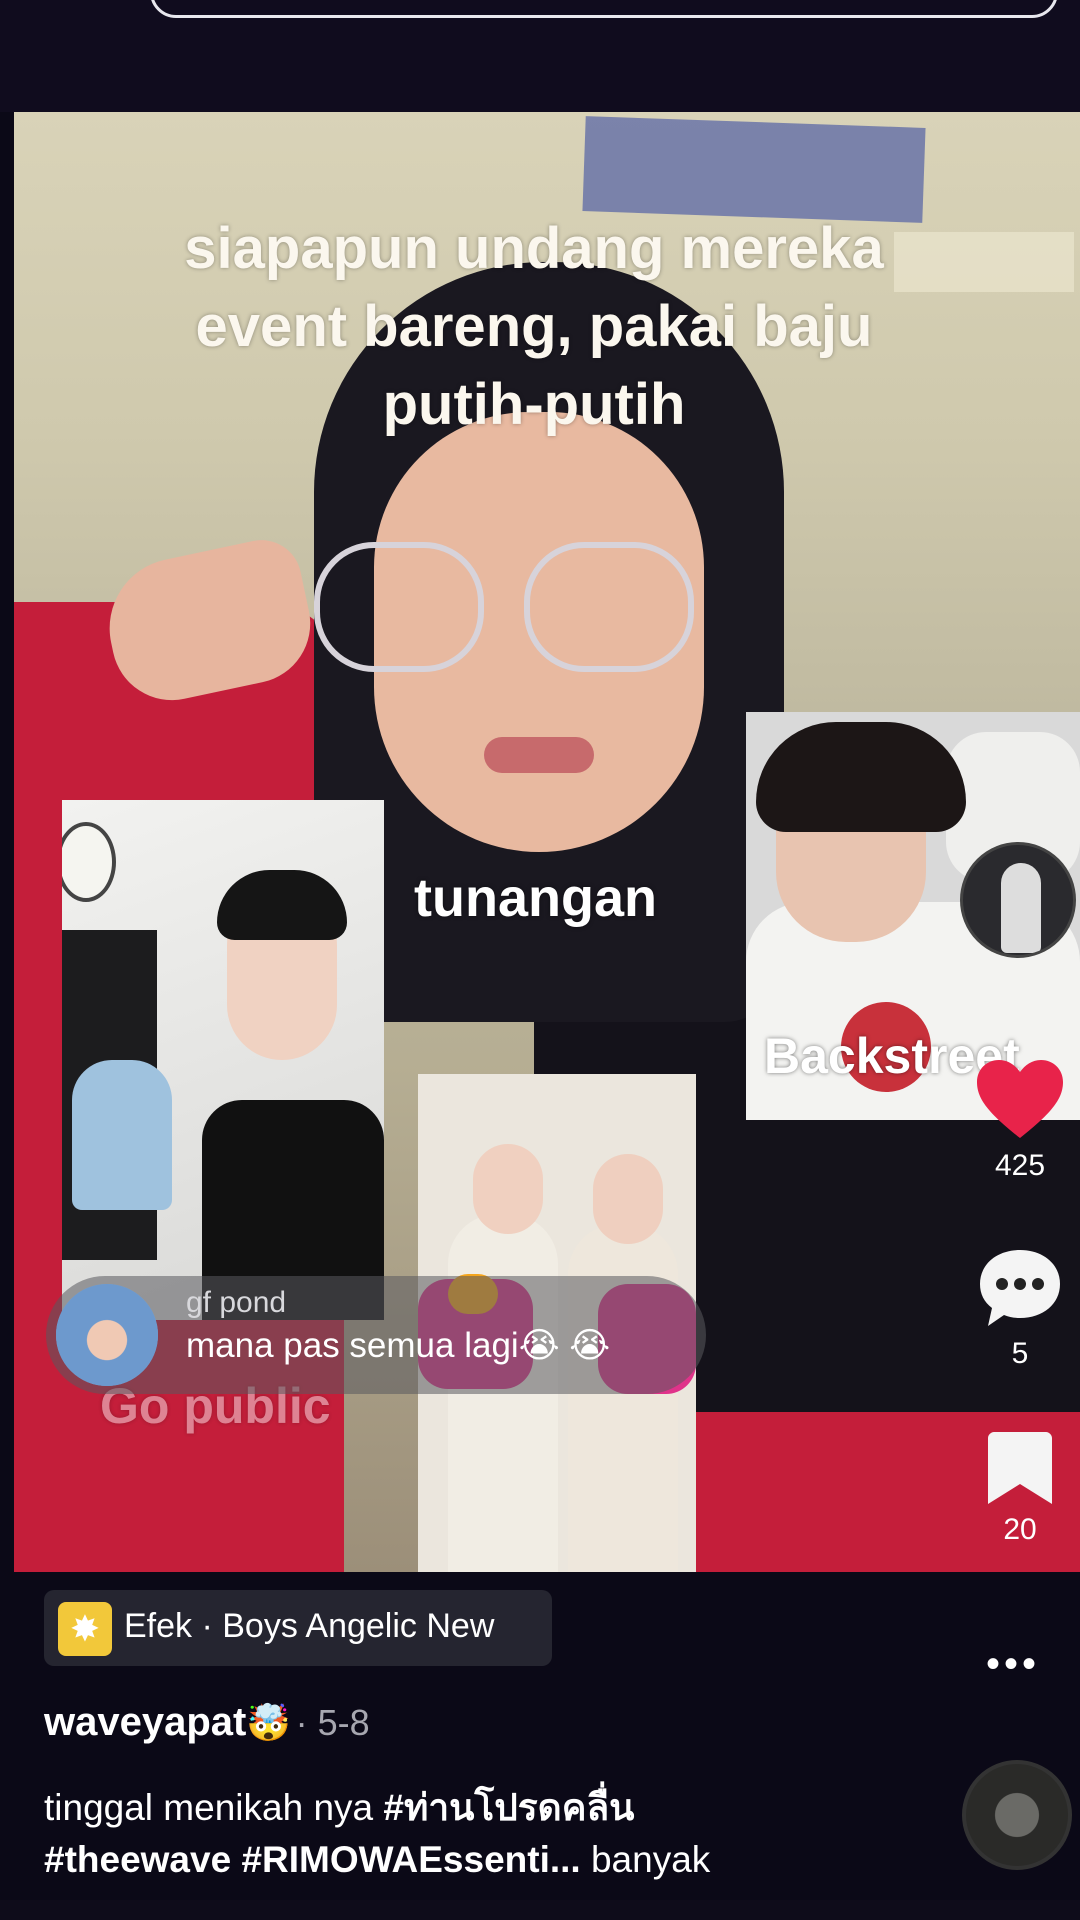 The image size is (1080, 1920). I want to click on hashtag: #theewave, so click(137, 1859).